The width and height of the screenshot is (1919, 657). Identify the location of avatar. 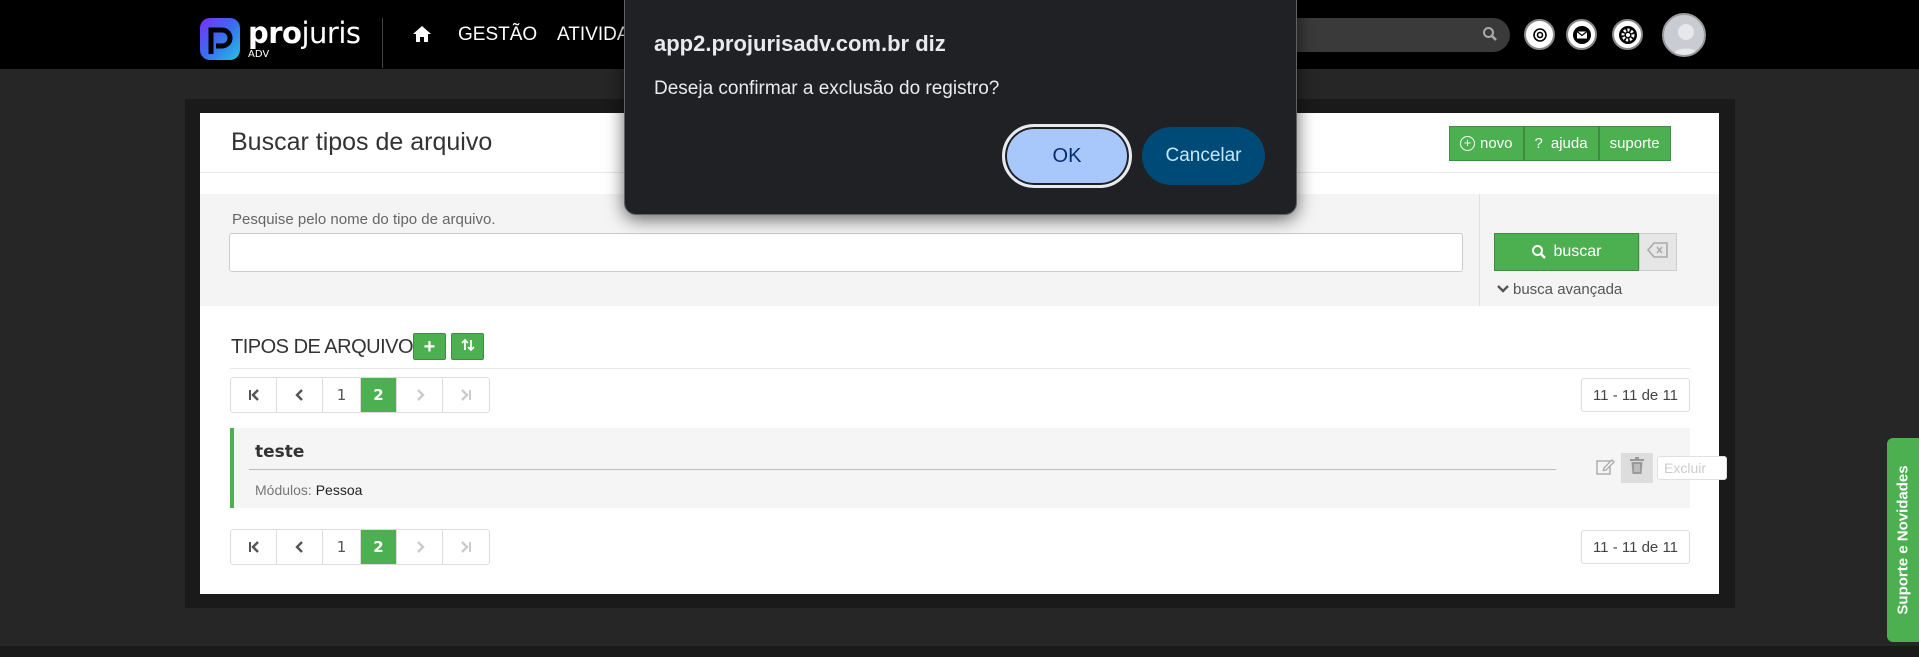
(1684, 35).